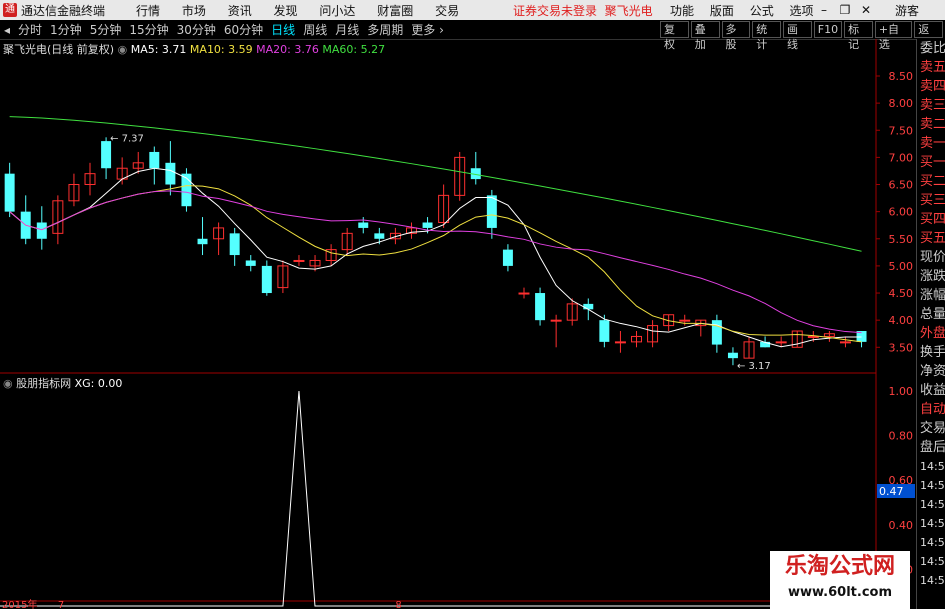 This screenshot has height=609, width=945. I want to click on sub-tick-label: 0.80, so click(901, 436).